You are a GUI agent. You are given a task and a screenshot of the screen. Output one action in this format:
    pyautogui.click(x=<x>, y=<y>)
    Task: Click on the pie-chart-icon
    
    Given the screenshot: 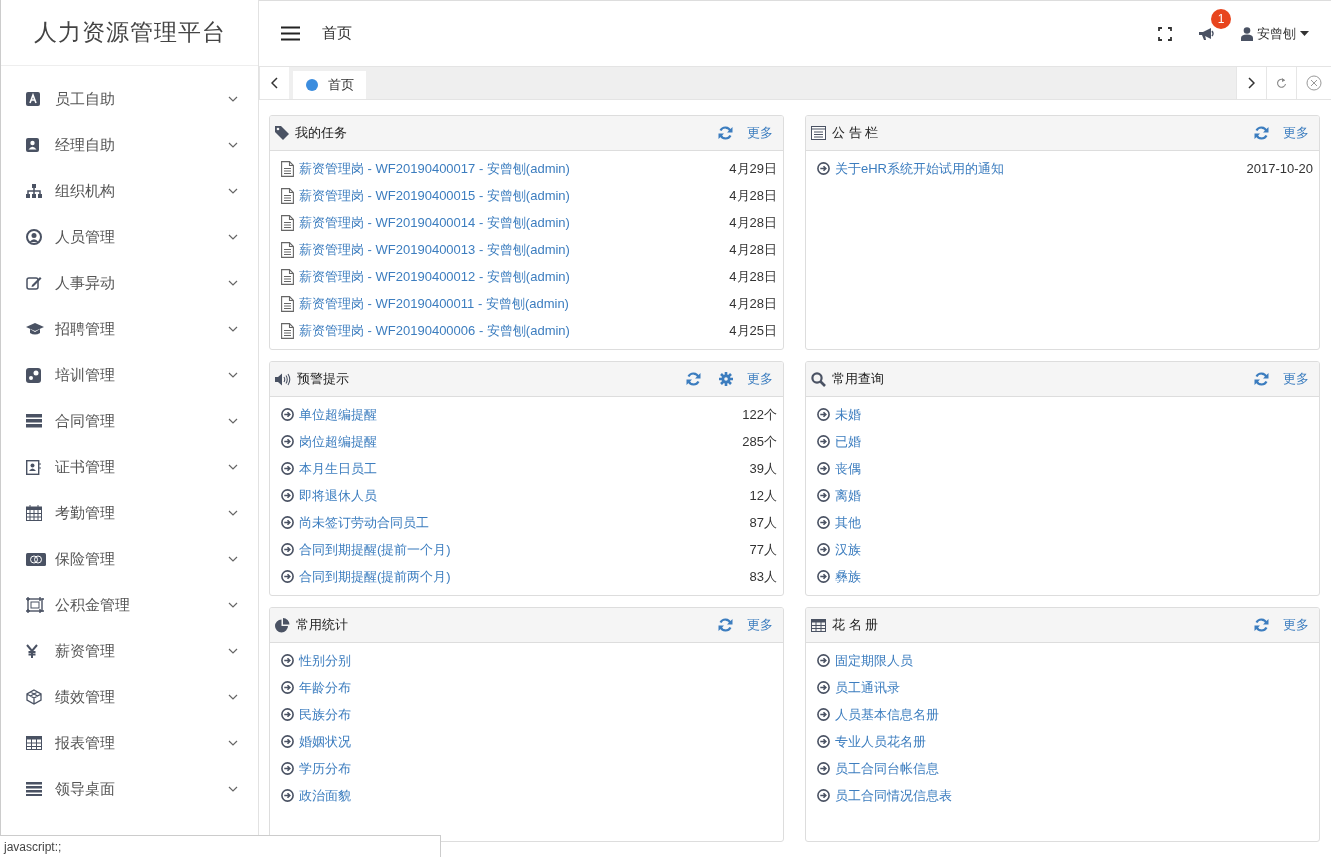 What is the action you would take?
    pyautogui.click(x=282, y=625)
    